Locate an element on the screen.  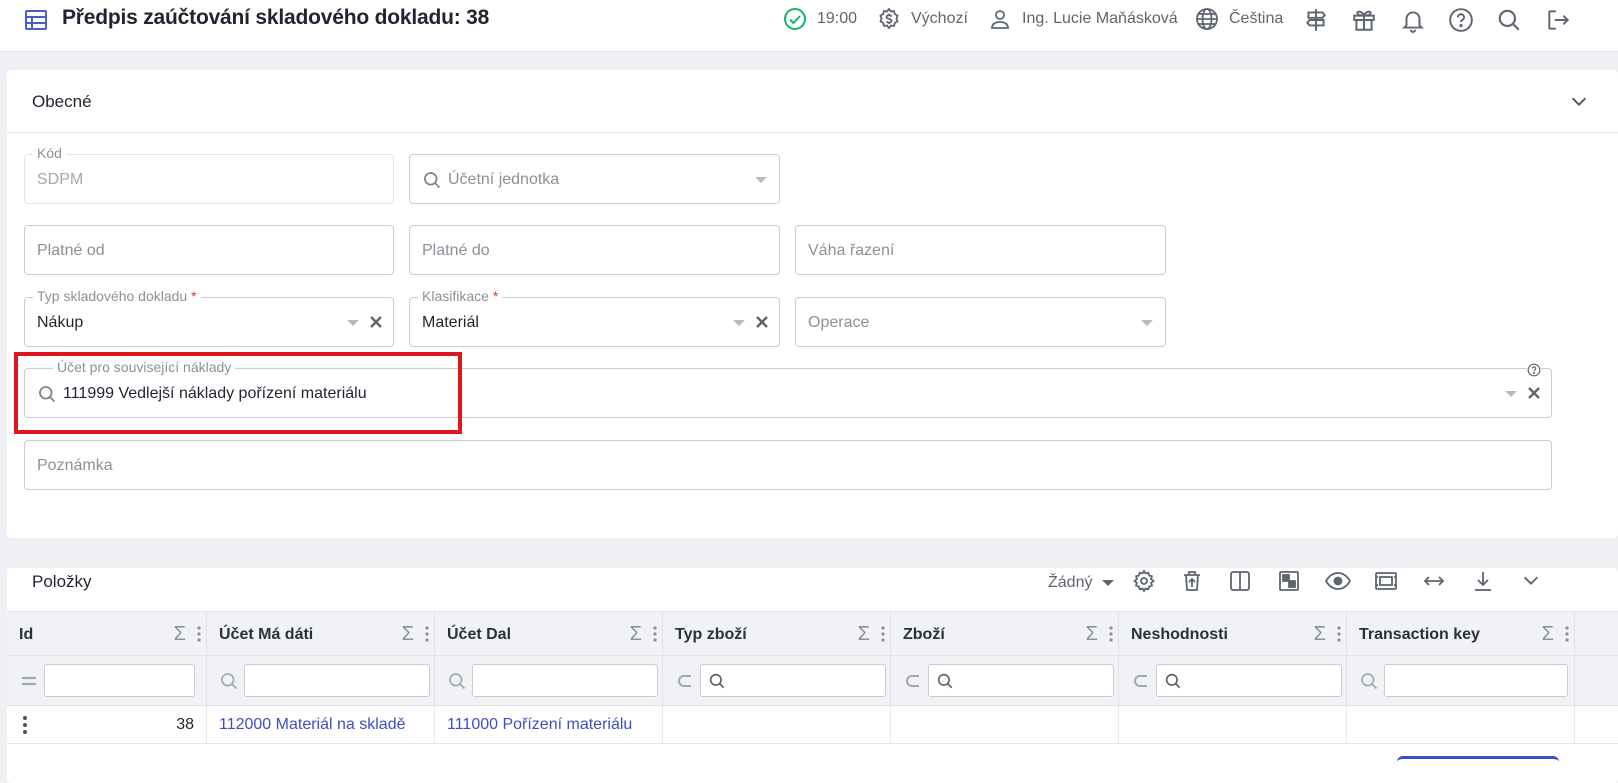
cell-transaction-key is located at coordinates (1461, 725).